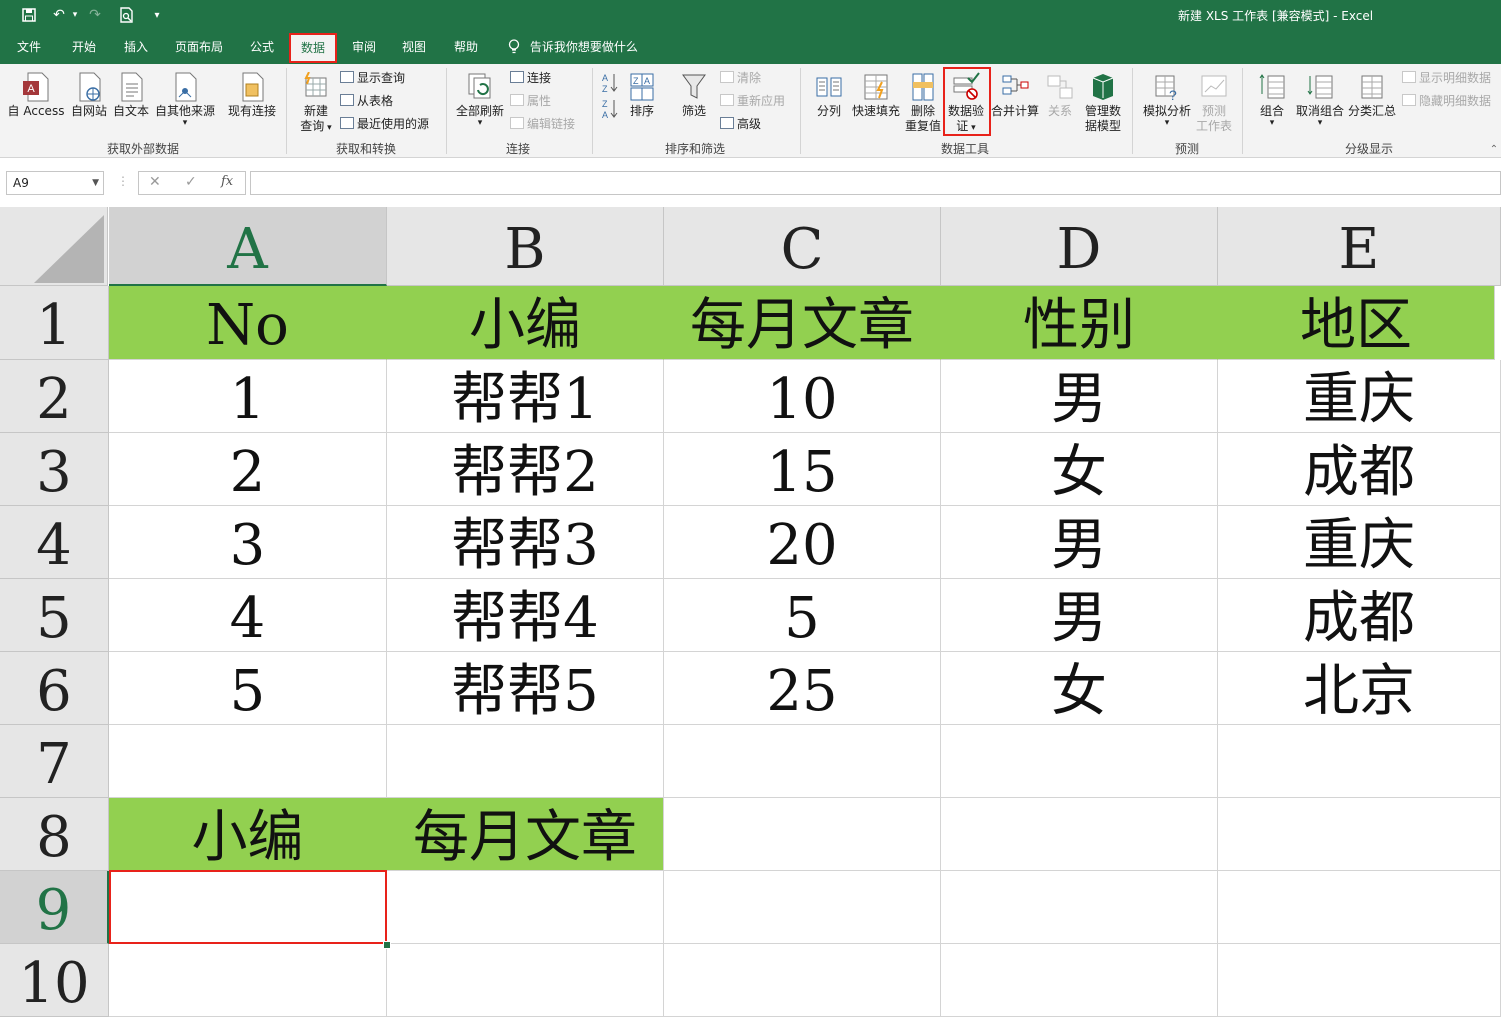 The width and height of the screenshot is (1501, 1024). What do you see at coordinates (54, 396) in the screenshot?
I see `row-header-2: 2` at bounding box center [54, 396].